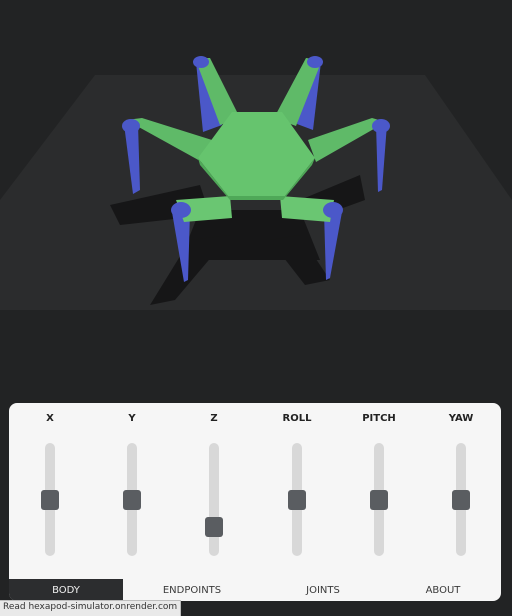 Image resolution: width=512 pixels, height=616 pixels. I want to click on slider-x, so click(50, 499).